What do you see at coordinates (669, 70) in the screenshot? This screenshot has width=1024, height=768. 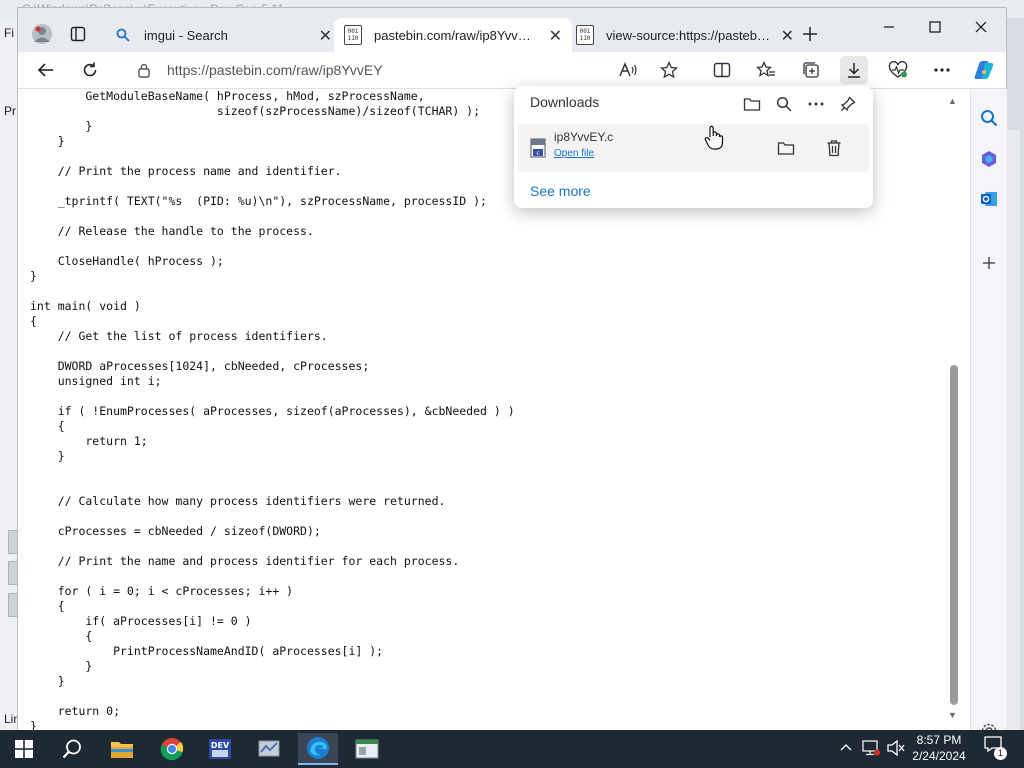 I see `favorite-button` at bounding box center [669, 70].